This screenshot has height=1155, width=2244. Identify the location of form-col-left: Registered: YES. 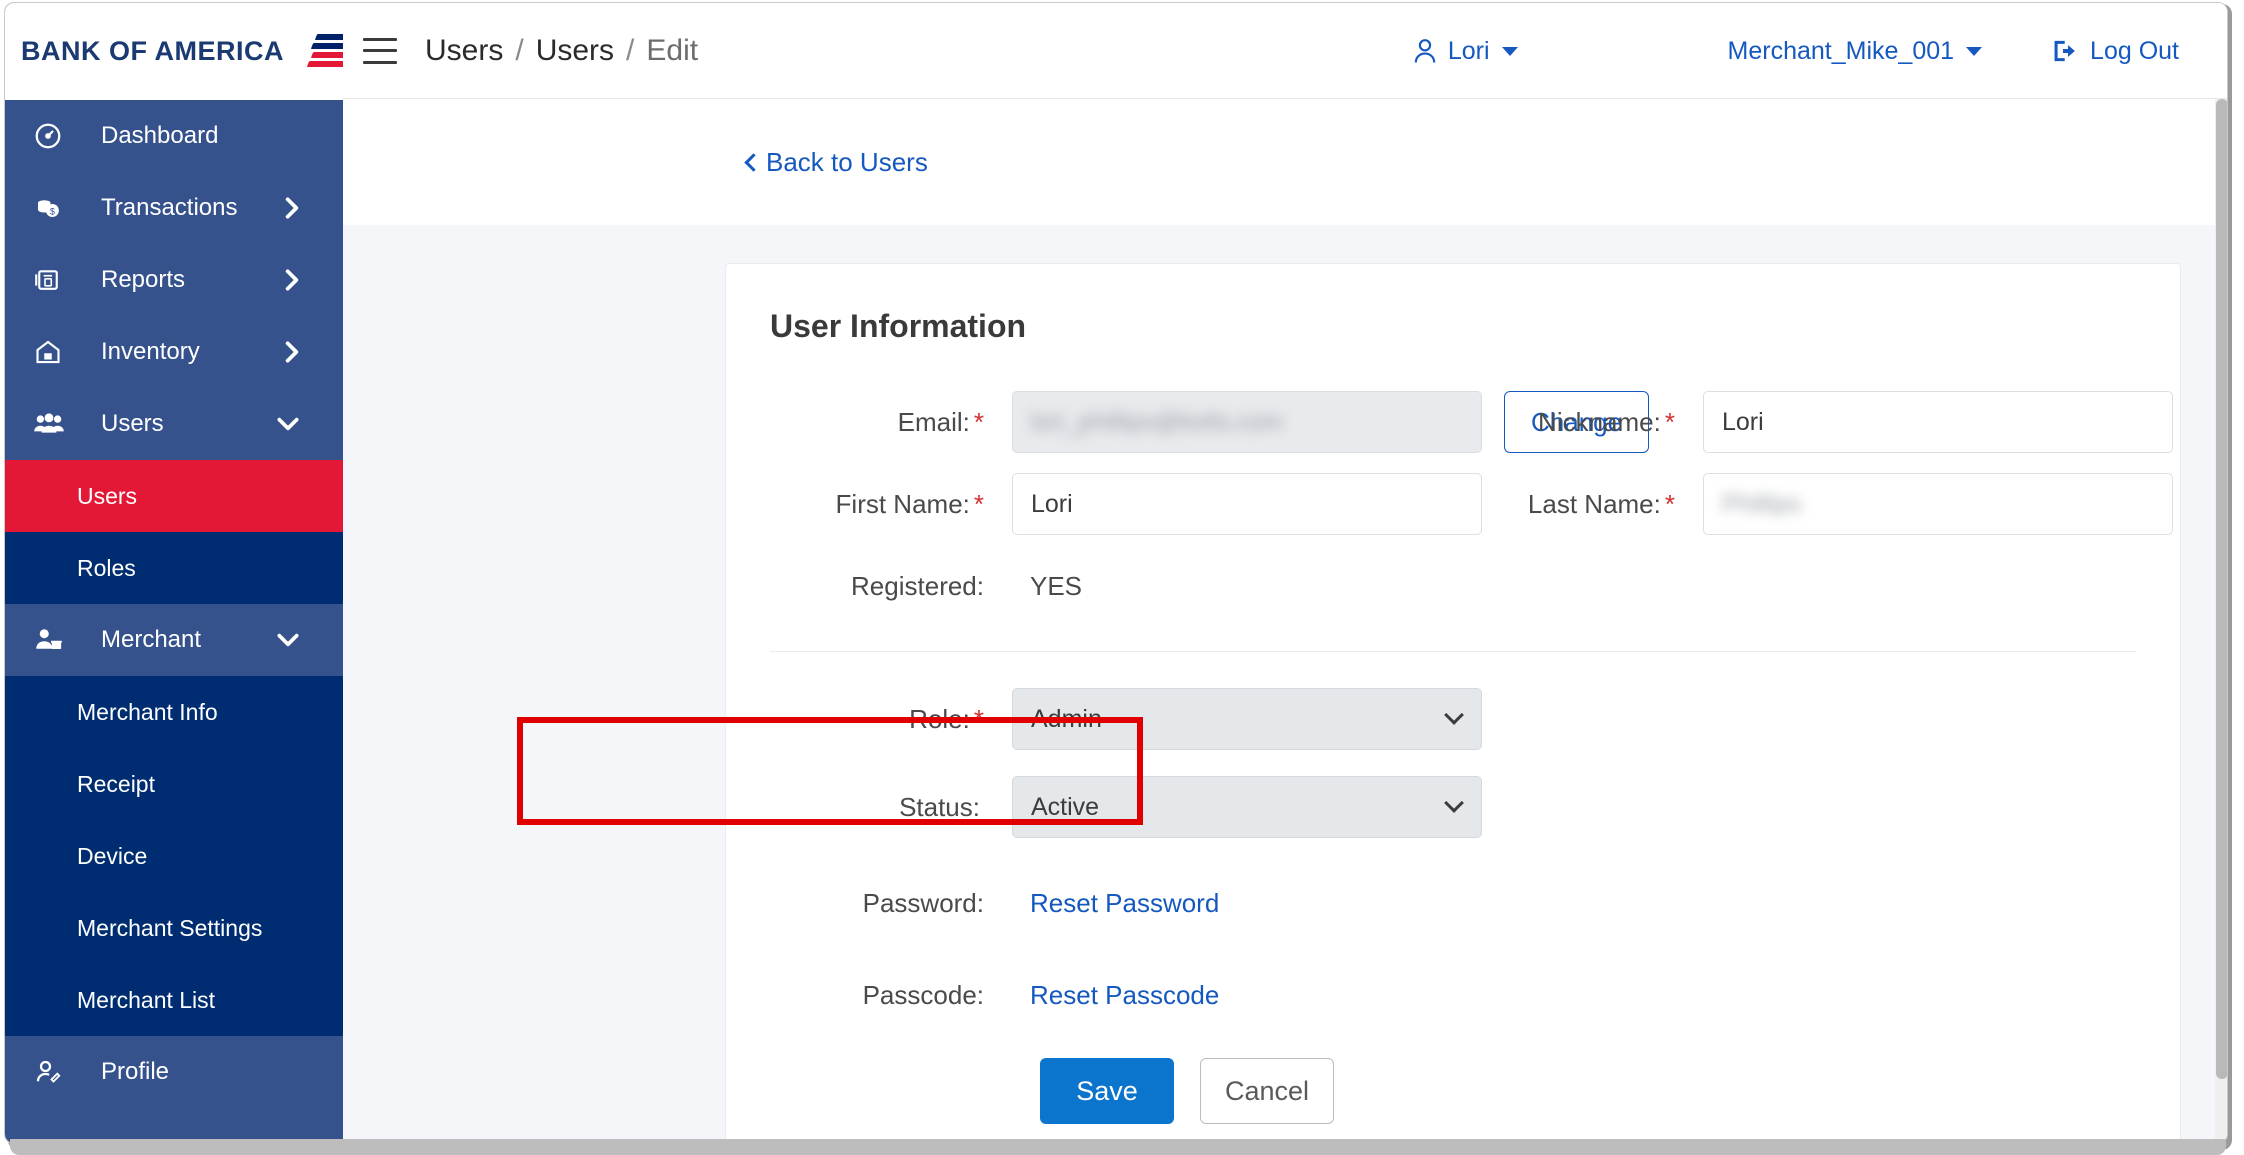
(1107, 586).